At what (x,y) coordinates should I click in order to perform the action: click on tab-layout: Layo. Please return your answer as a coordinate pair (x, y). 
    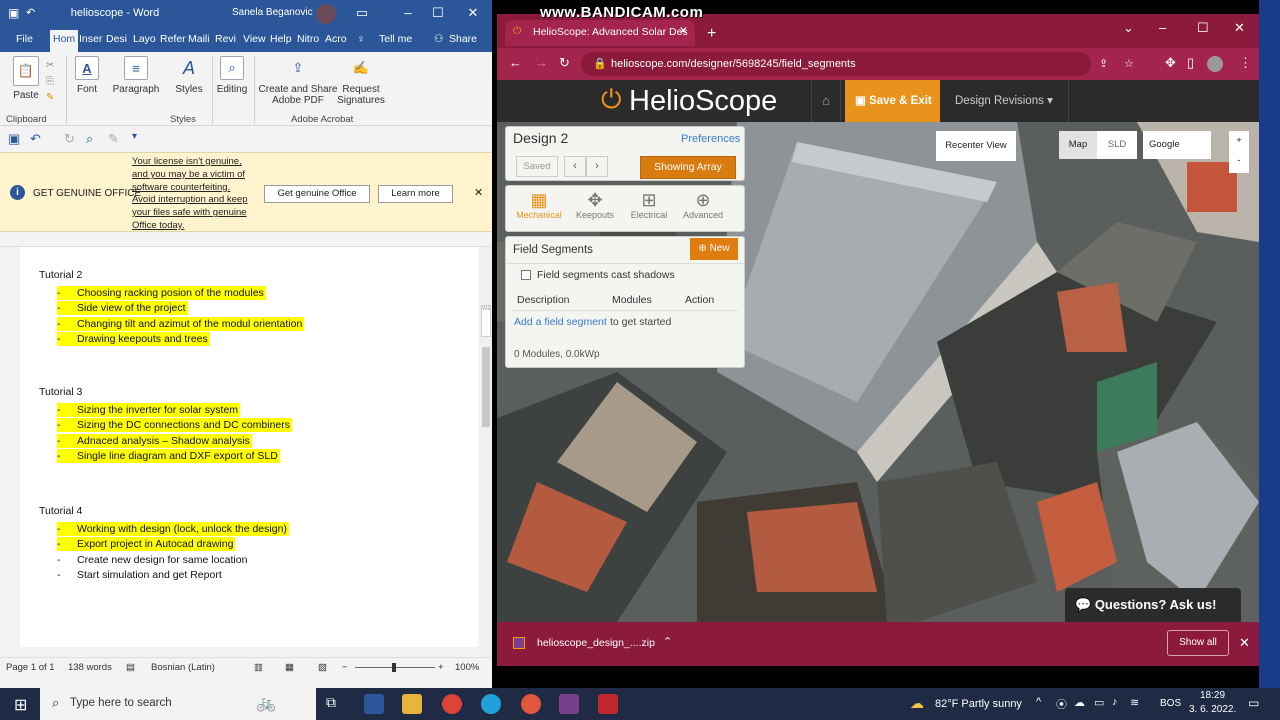
    Looking at the image, I should click on (144, 39).